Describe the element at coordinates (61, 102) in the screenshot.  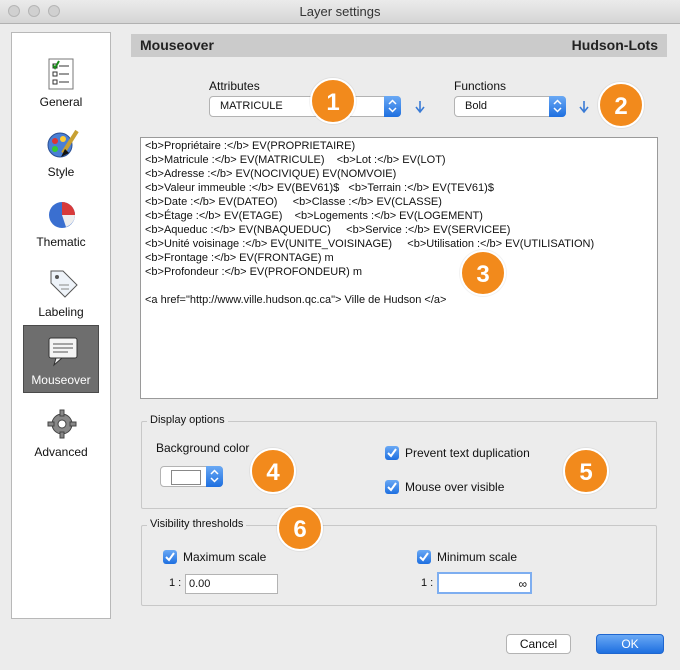
I see `sidebar-item-label: General` at that location.